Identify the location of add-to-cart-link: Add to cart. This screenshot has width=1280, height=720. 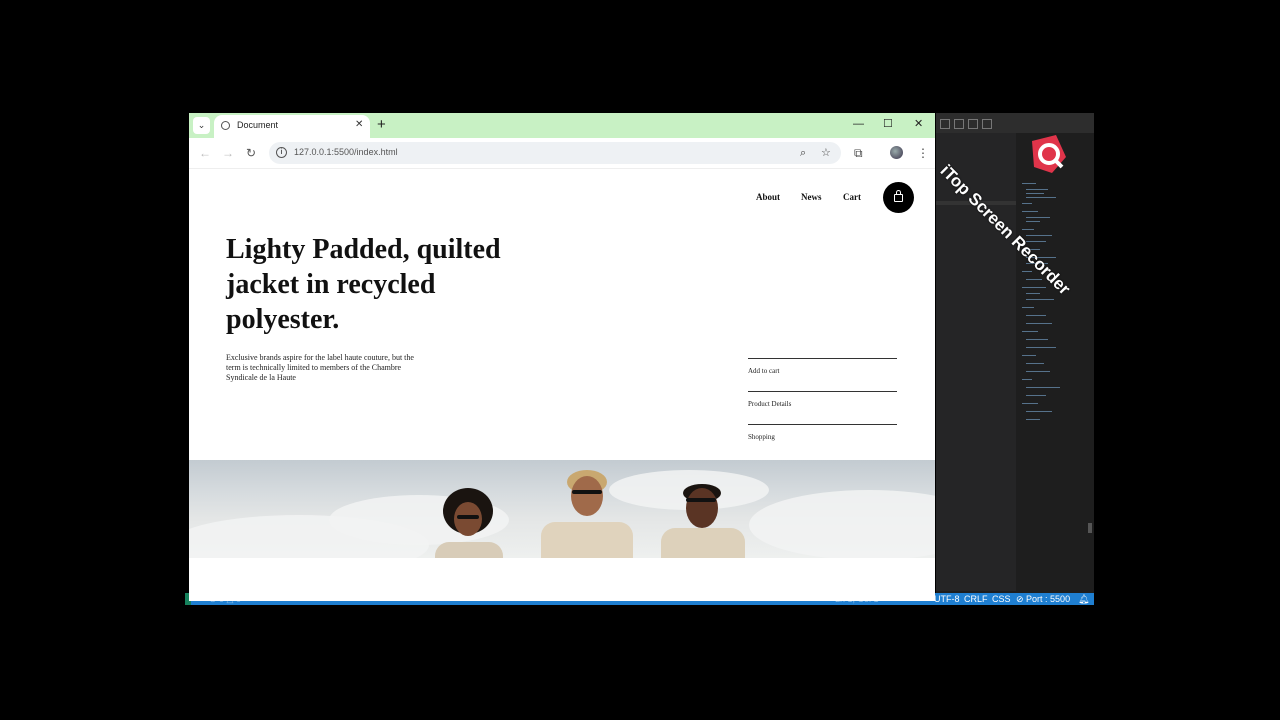
(822, 374).